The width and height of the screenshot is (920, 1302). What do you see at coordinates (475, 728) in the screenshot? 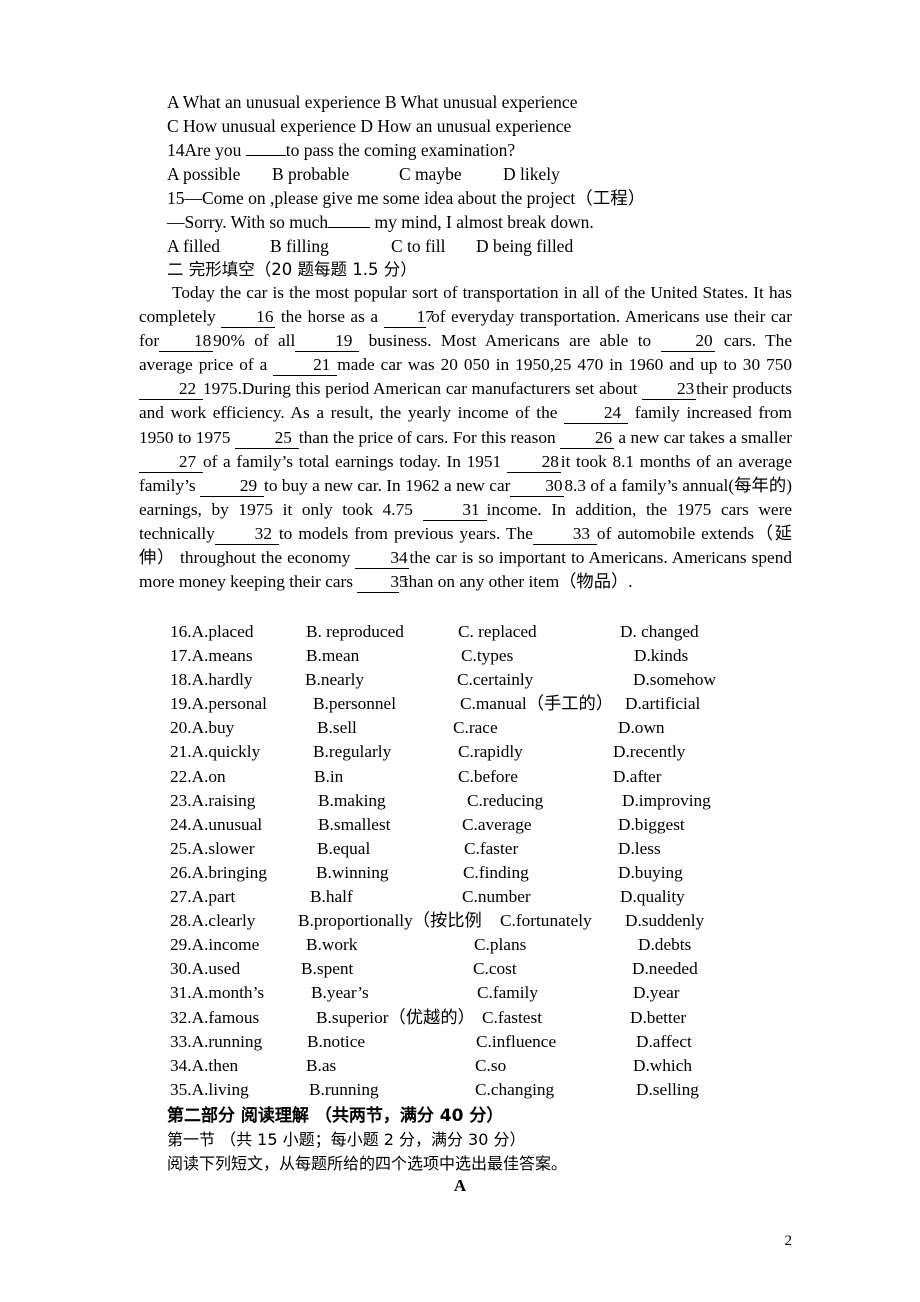
I see `choice-20-c: C.race` at bounding box center [475, 728].